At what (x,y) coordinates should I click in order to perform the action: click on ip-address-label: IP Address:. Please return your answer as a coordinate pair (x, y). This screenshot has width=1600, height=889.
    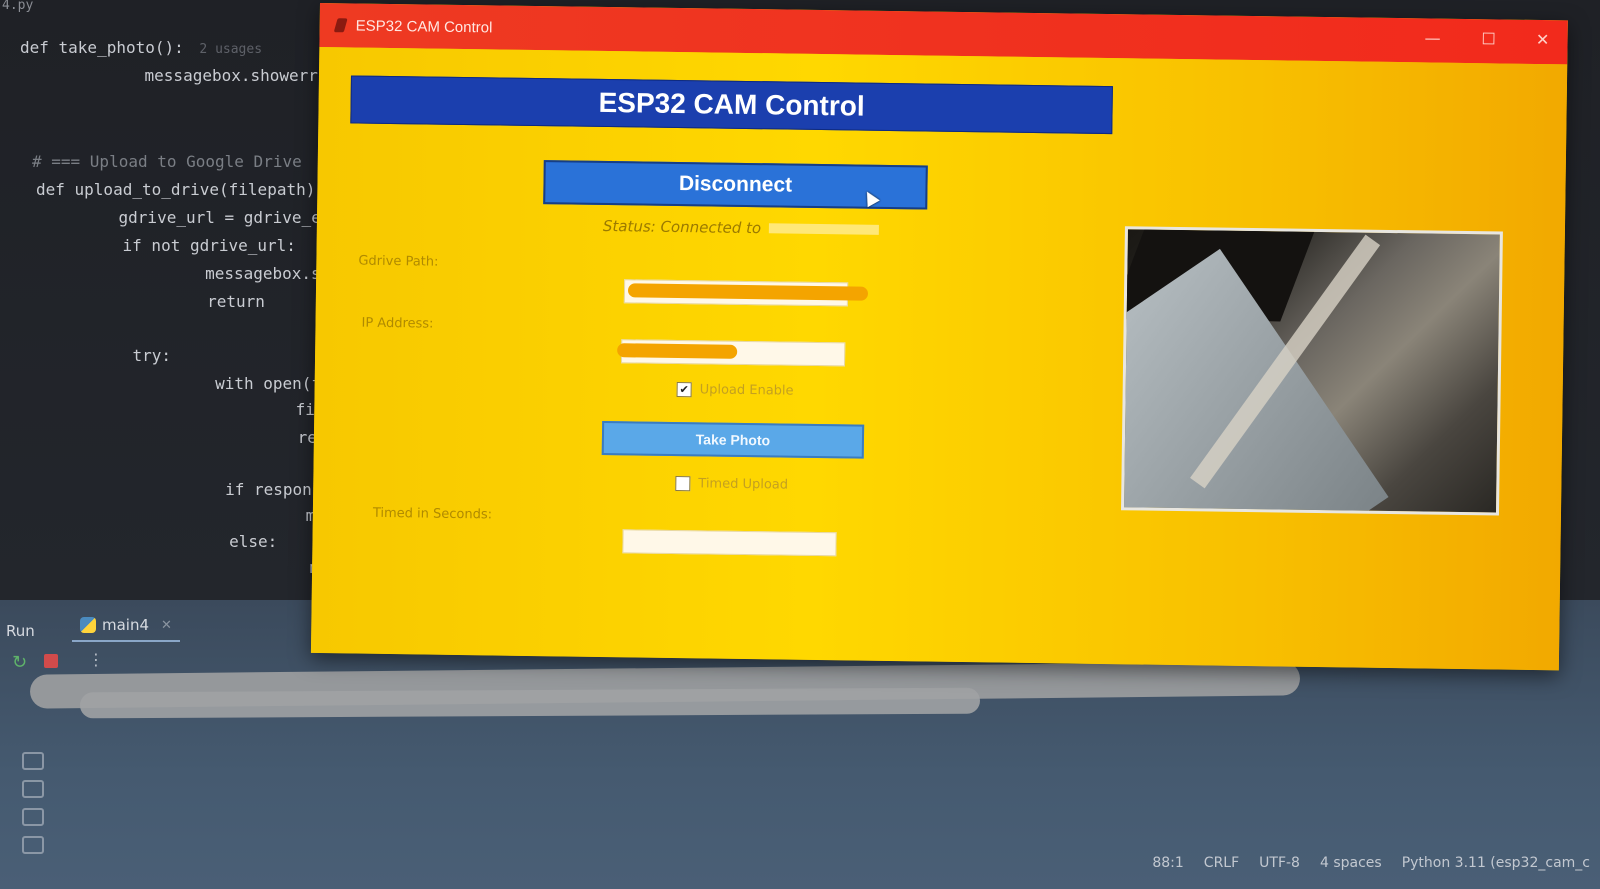
    Looking at the image, I should click on (397, 323).